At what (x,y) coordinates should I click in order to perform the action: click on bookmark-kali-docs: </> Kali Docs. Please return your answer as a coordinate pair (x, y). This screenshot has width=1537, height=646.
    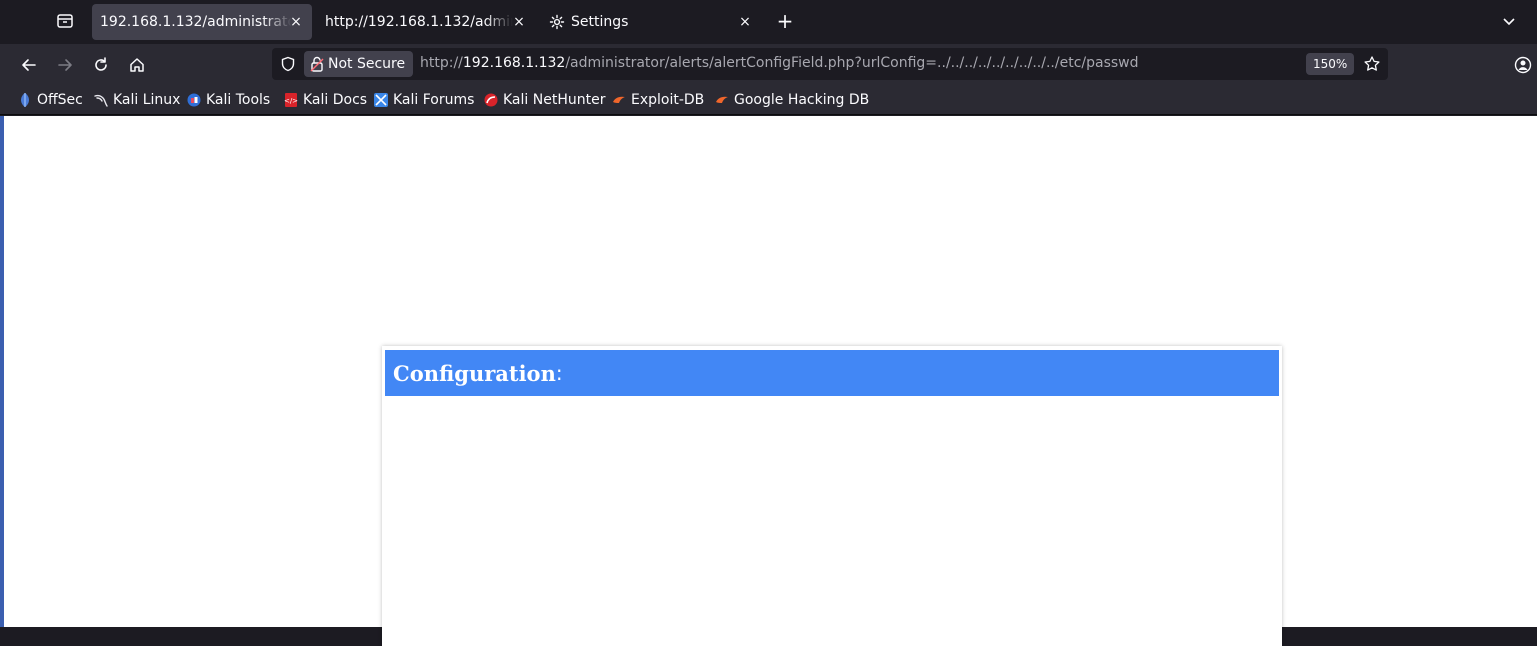
    Looking at the image, I should click on (325, 100).